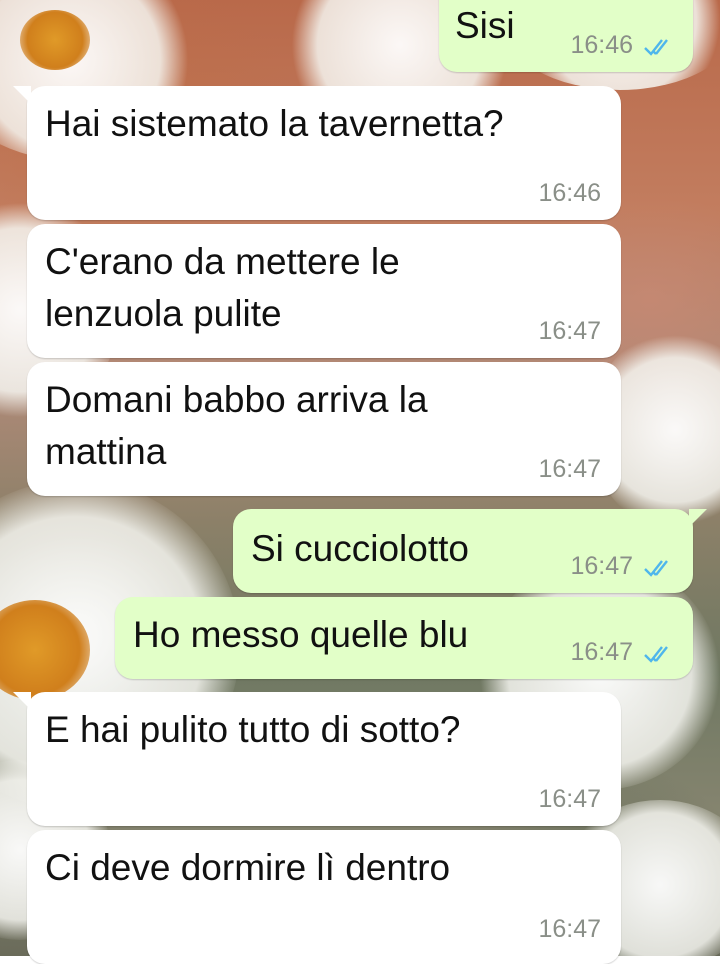 The width and height of the screenshot is (720, 964). I want to click on message-bubble-incoming: Ci deve dormire lì dentro 16:47, so click(324, 897).